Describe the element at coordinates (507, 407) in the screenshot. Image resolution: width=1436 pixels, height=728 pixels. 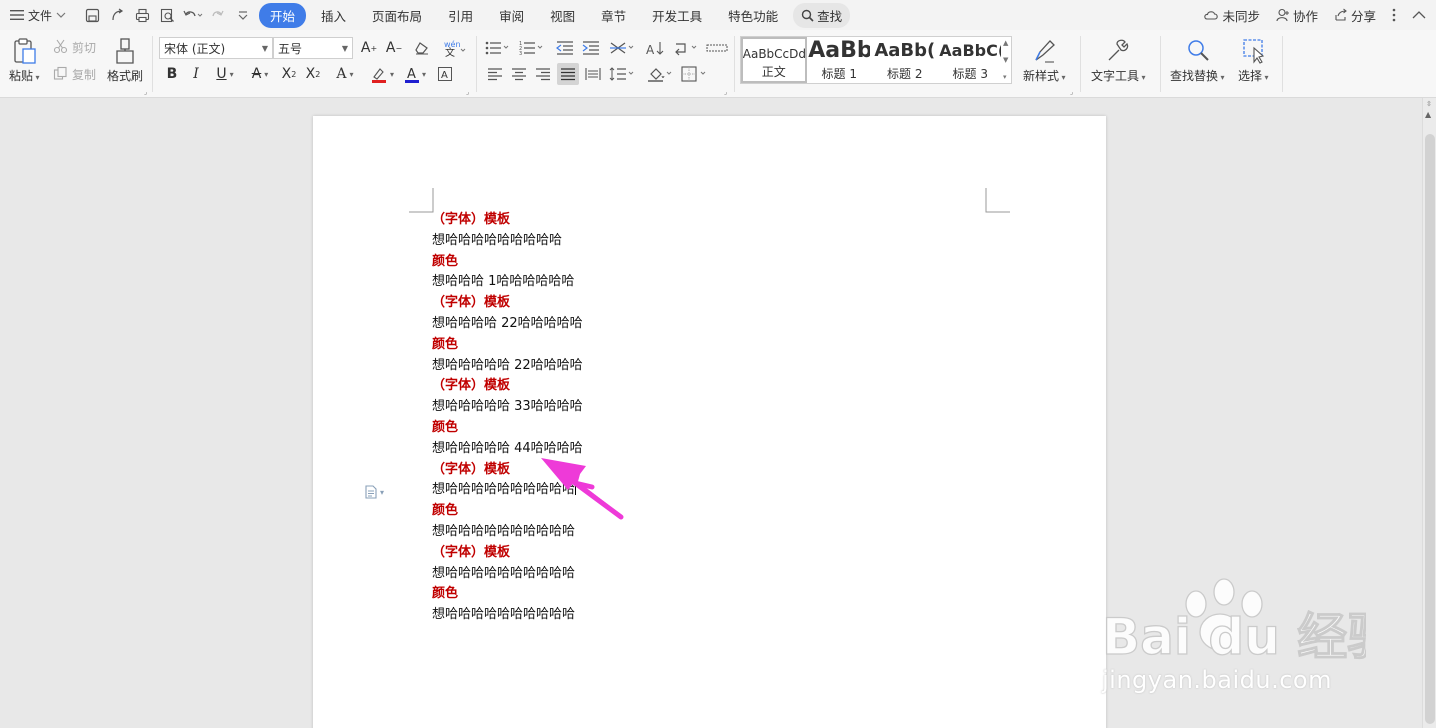
I see `body-line: 想哈哈哈哈哈 33哈哈哈哈` at that location.